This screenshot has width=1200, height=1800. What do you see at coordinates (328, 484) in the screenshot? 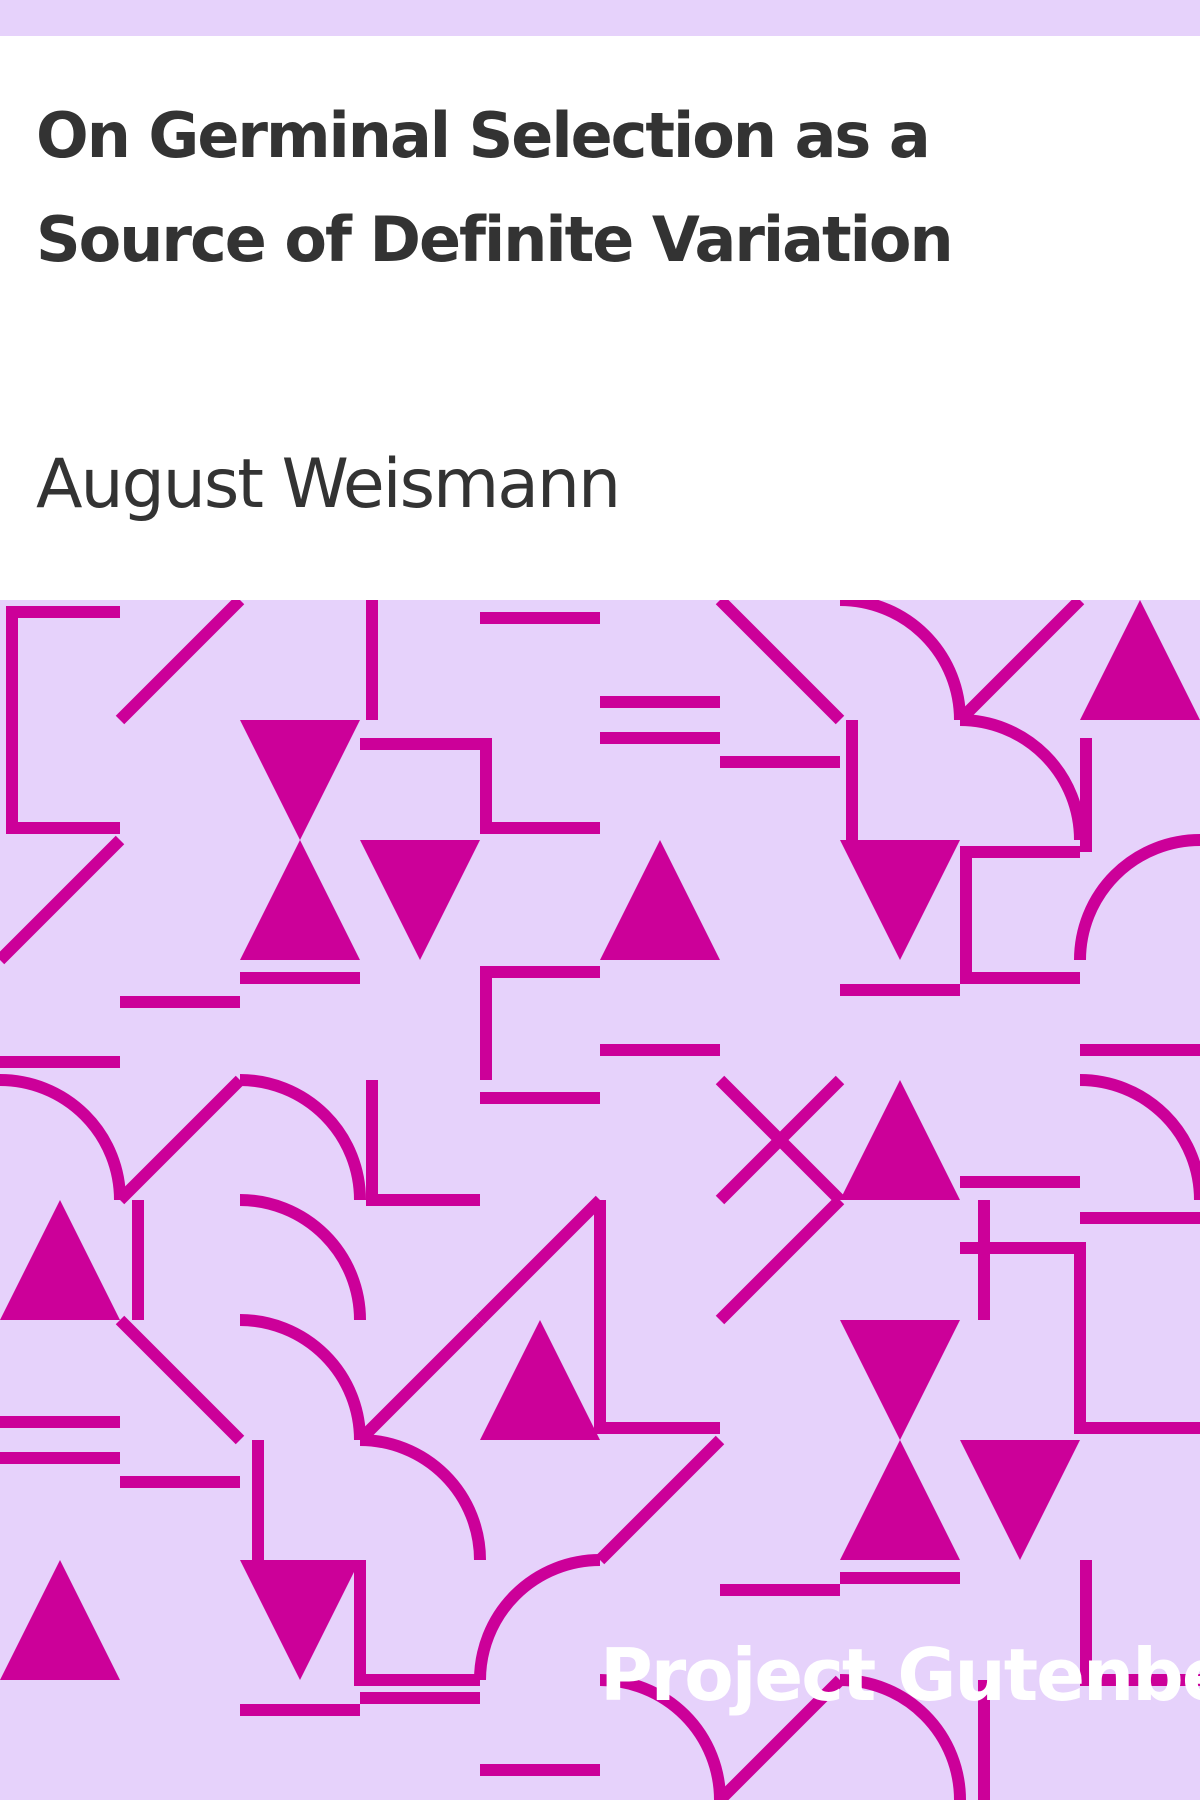
I see `book-author: August Weismann` at bounding box center [328, 484].